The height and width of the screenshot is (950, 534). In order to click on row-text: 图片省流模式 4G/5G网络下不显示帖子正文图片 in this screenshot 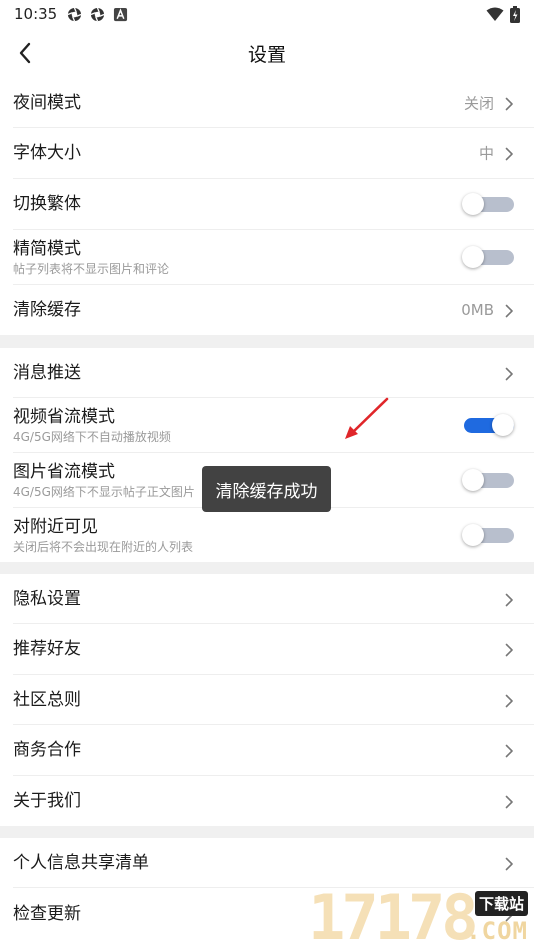, I will do `click(104, 480)`.